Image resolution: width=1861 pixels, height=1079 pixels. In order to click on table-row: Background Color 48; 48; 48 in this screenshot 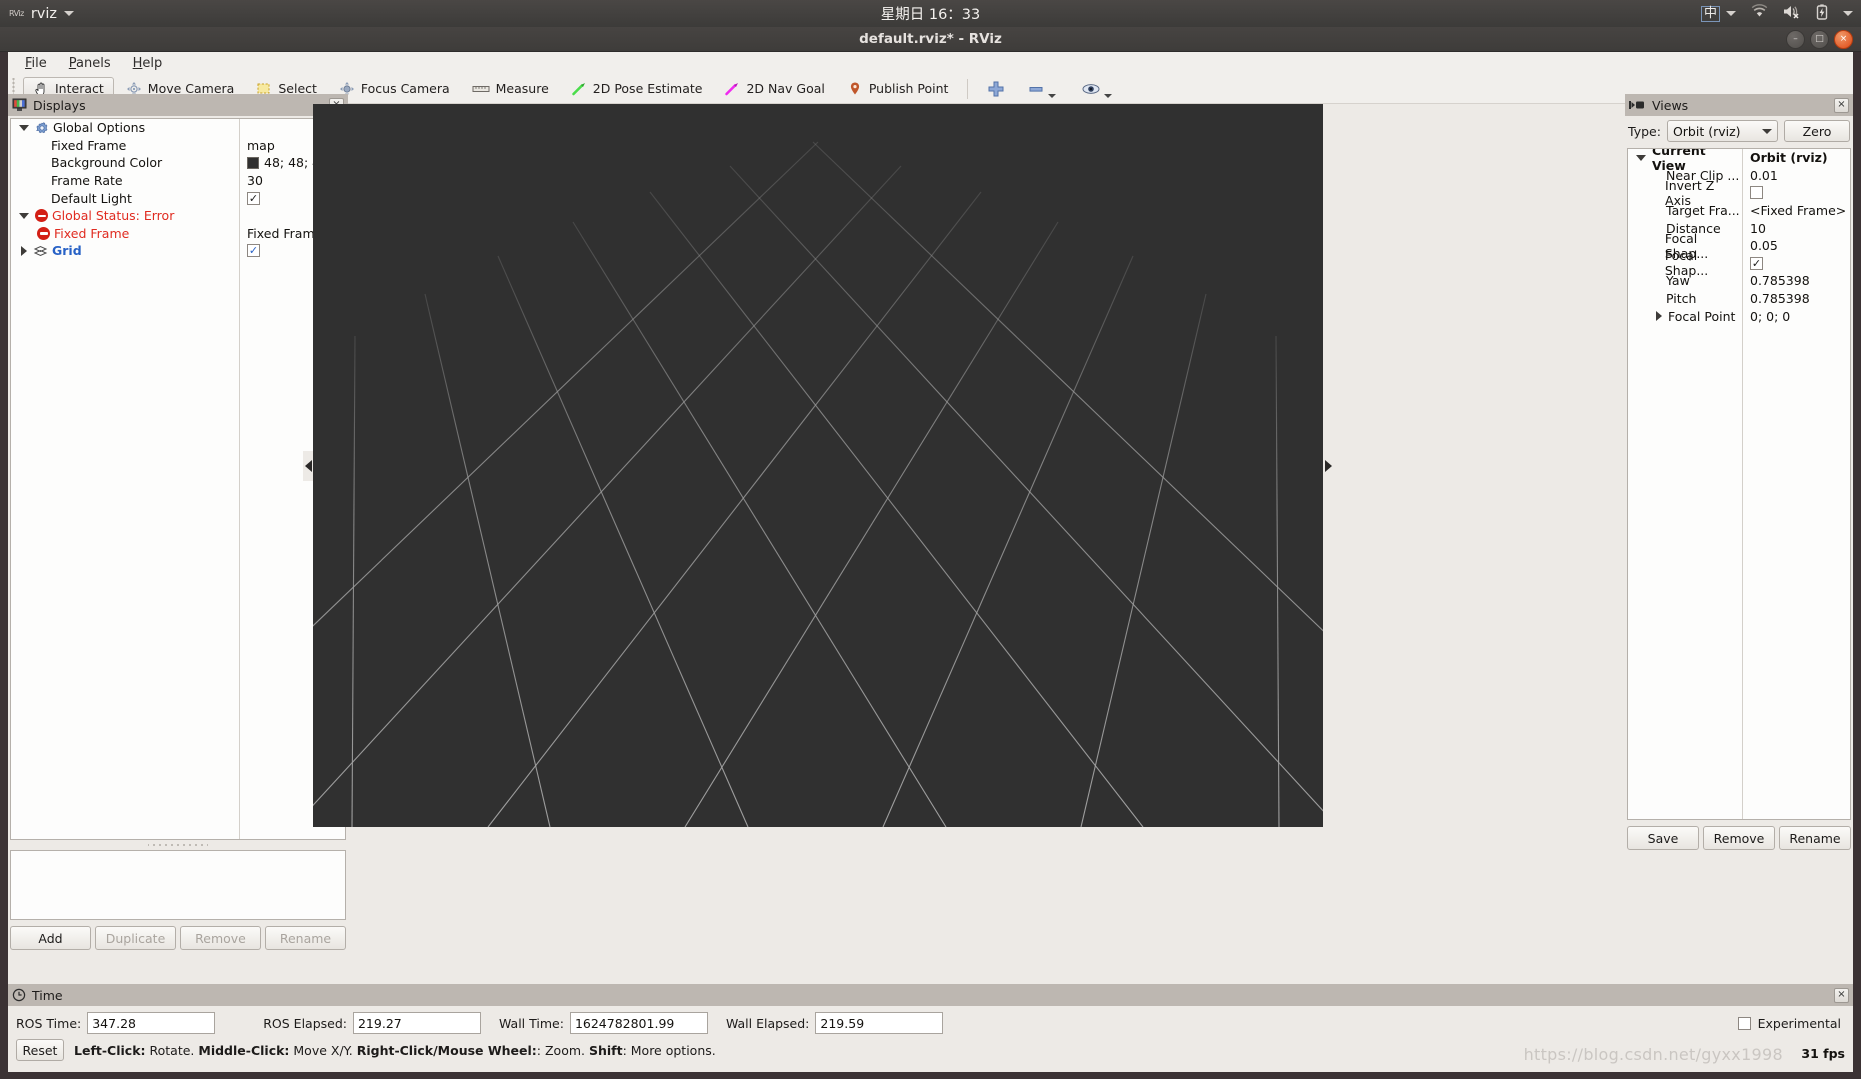, I will do `click(178, 163)`.